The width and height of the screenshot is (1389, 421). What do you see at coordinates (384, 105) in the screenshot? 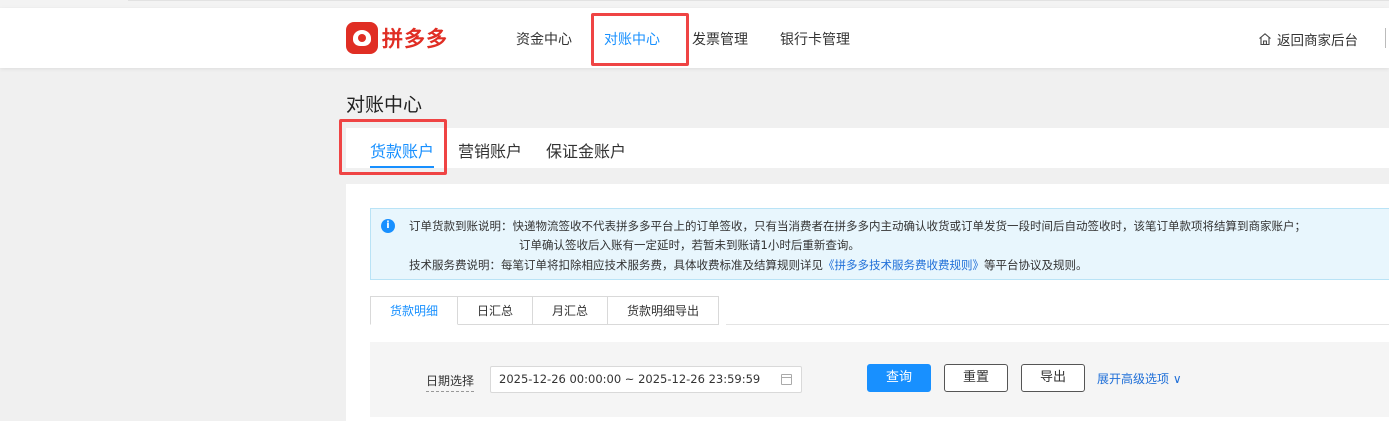
I see `page-title: 对账中心` at bounding box center [384, 105].